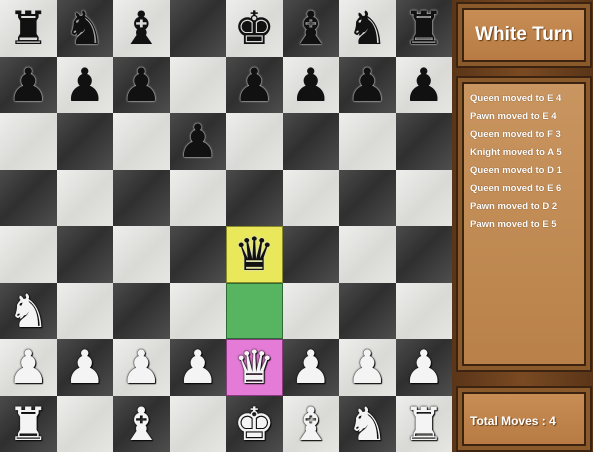 The width and height of the screenshot is (593, 452). I want to click on square-d1, so click(197, 423).